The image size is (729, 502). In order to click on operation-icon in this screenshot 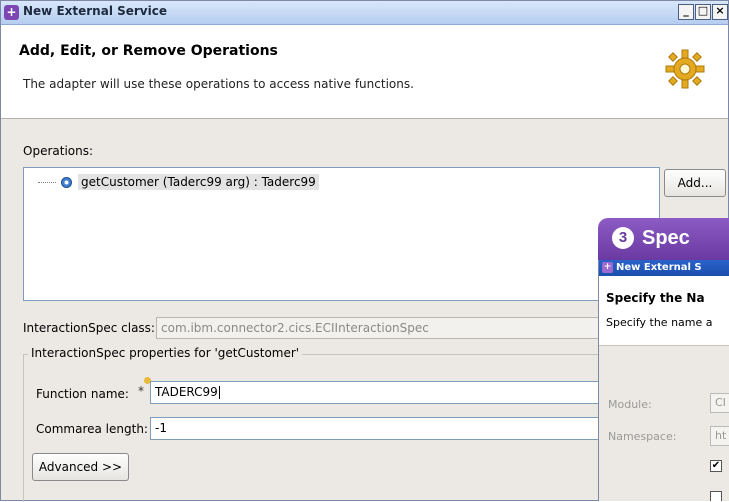, I will do `click(66, 182)`.